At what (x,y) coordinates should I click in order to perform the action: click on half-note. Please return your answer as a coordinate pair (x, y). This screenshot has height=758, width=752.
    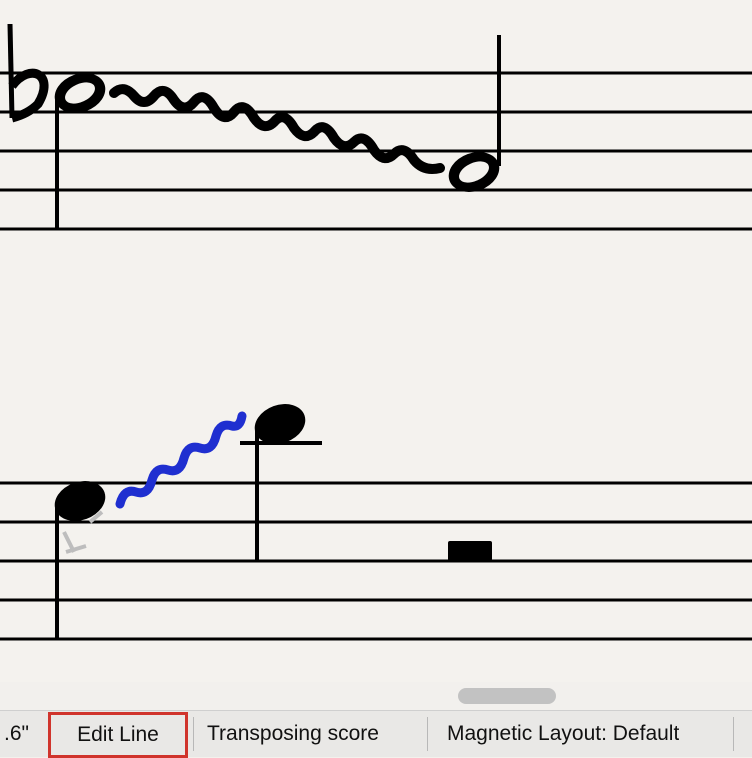
    Looking at the image, I should click on (80, 147).